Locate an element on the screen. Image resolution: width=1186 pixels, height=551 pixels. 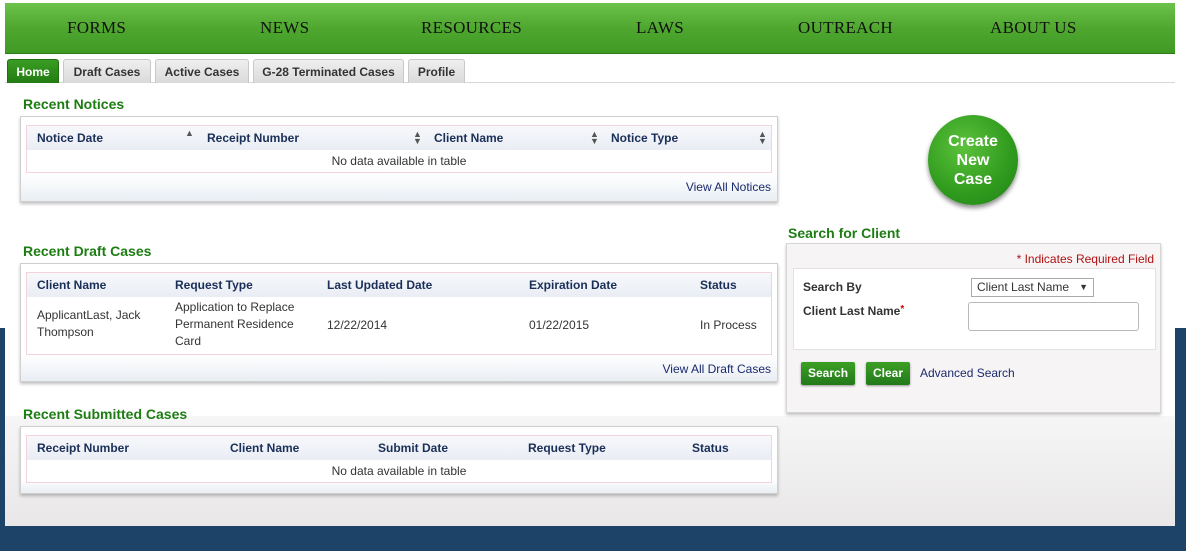
draft-client-name-link: ApplicantLast, Jack Thompson is located at coordinates (97, 324).